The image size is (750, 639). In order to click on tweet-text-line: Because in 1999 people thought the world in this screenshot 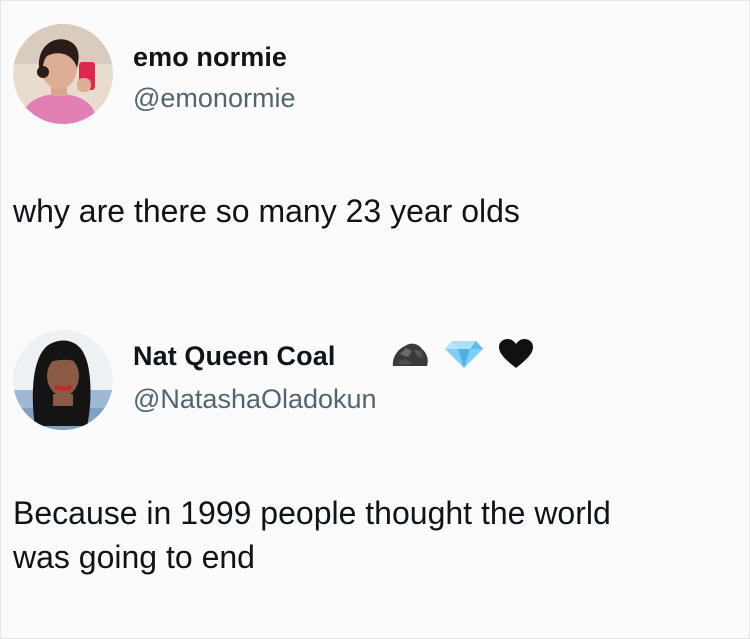, I will do `click(312, 513)`.